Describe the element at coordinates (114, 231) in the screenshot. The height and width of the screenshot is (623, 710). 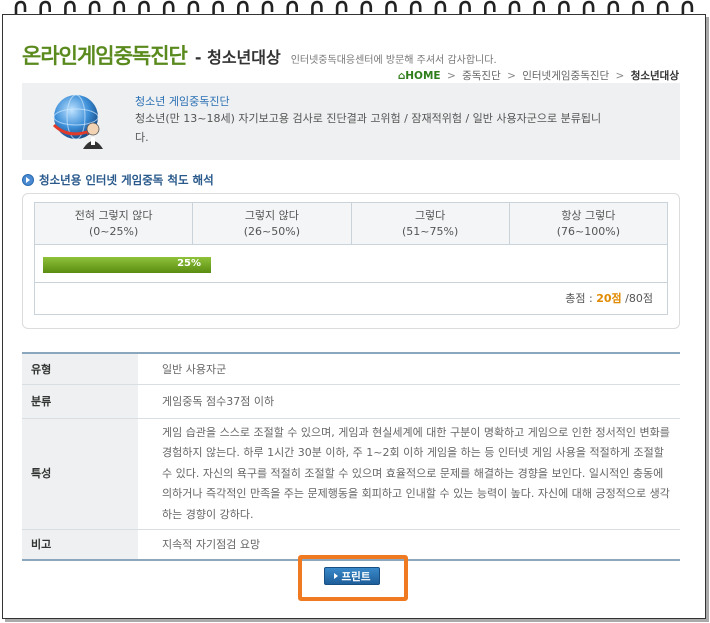
I see `scale-column-range: (0~25%)` at that location.